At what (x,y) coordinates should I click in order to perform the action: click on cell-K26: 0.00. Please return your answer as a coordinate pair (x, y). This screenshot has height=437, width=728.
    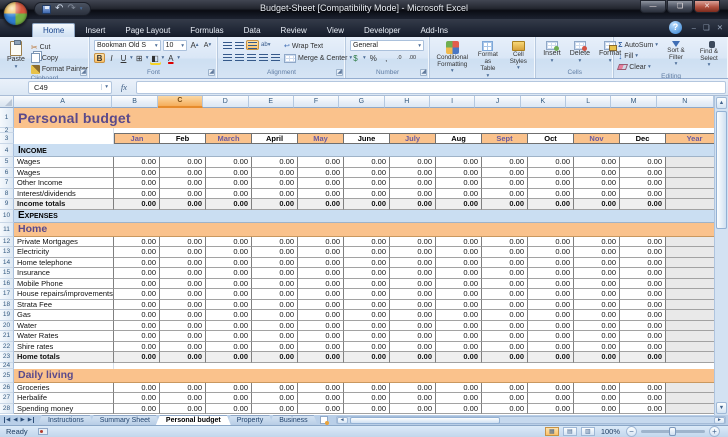
    Looking at the image, I should click on (551, 387).